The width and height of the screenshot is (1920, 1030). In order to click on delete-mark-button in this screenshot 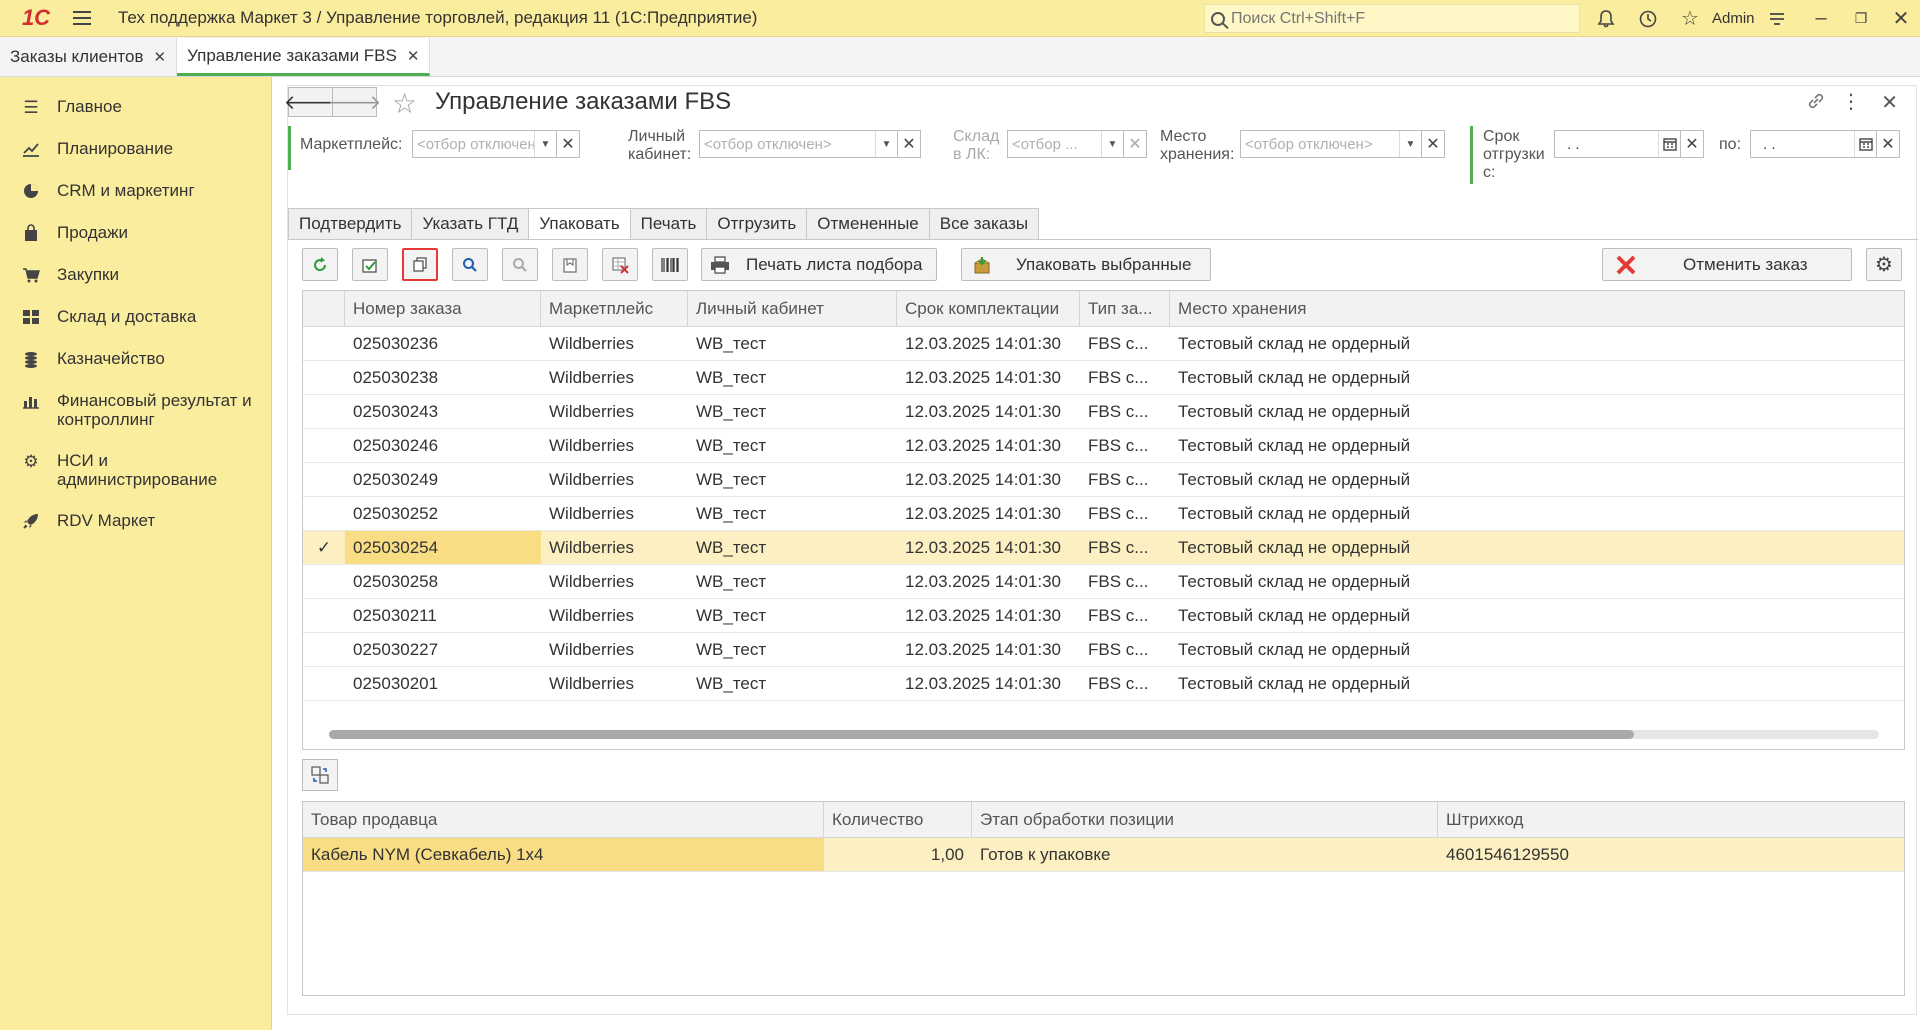, I will do `click(620, 264)`.